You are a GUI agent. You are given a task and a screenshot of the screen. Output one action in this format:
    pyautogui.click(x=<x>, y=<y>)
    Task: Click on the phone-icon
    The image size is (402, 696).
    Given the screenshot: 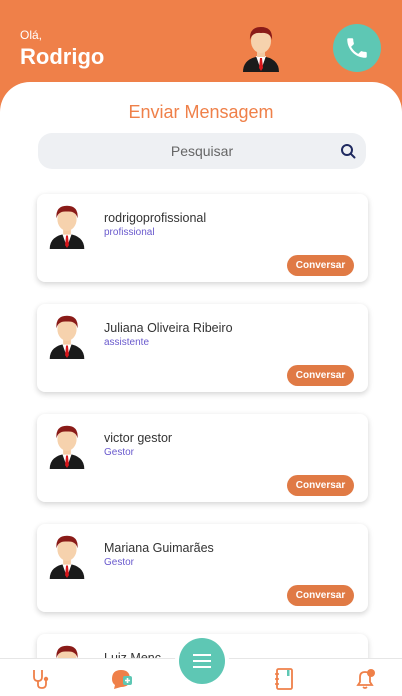 What is the action you would take?
    pyautogui.click(x=357, y=48)
    